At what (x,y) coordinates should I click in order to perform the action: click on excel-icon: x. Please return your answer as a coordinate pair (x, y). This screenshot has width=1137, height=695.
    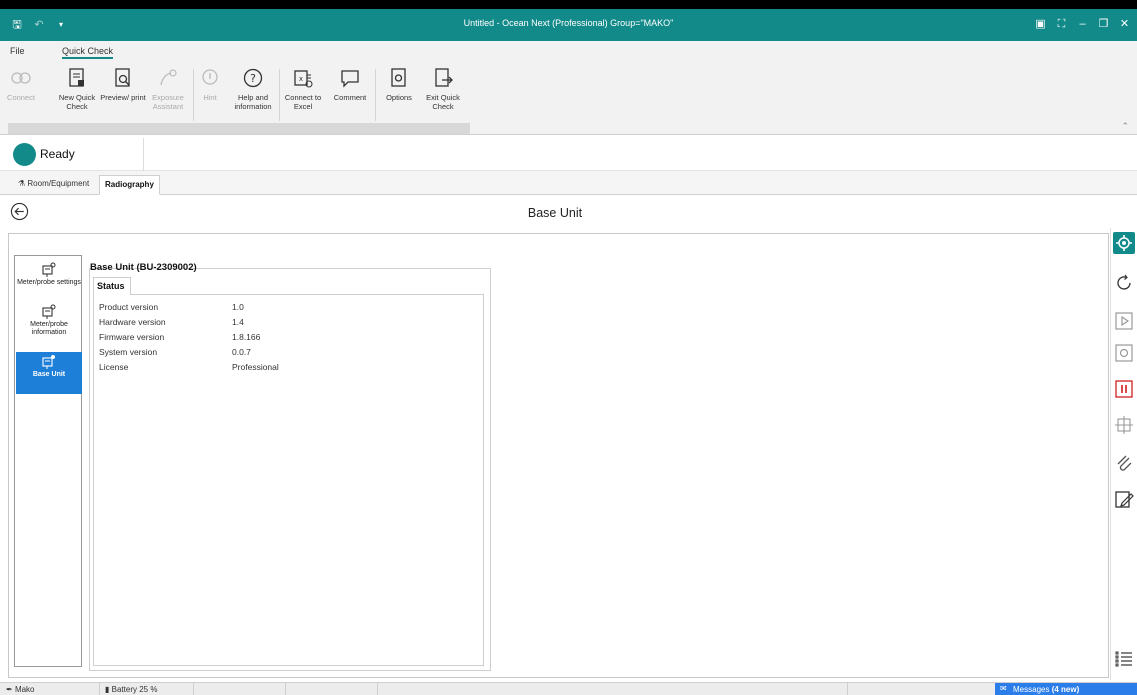
    Looking at the image, I should click on (303, 79).